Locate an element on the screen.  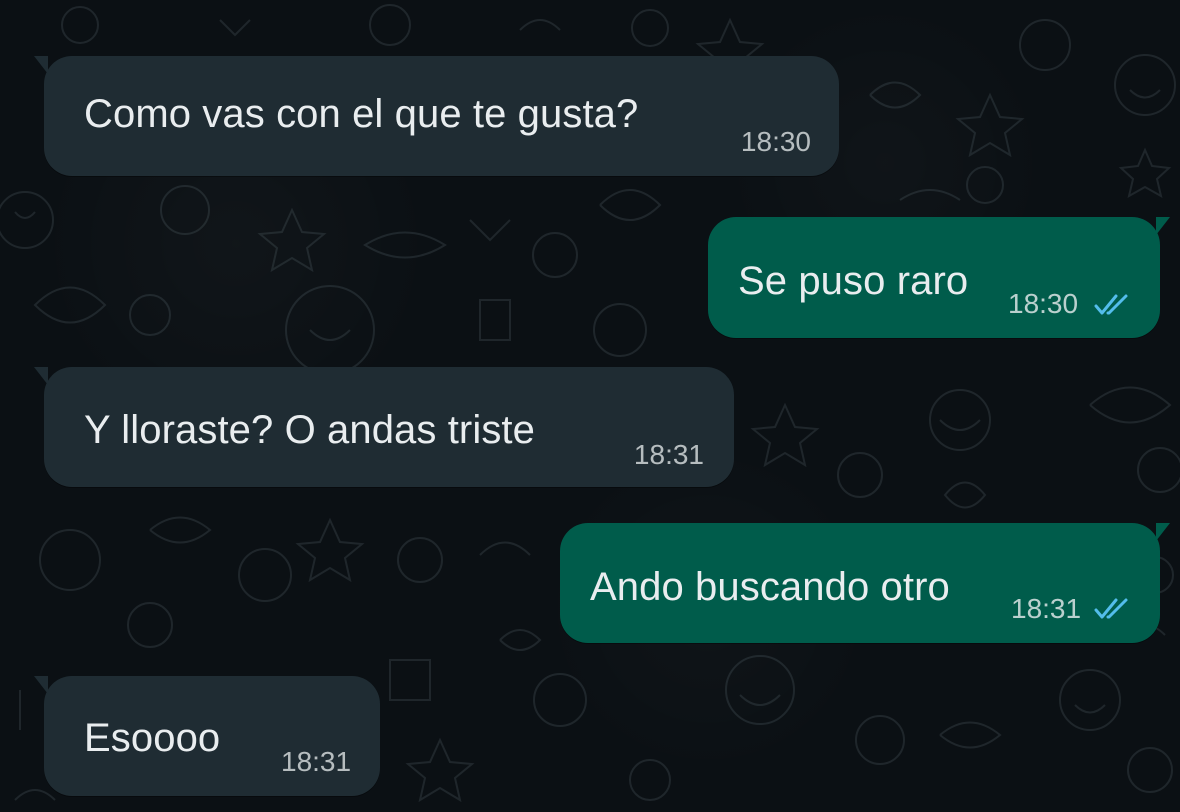
message-bubble-incoming: Esoooo 18:31 is located at coordinates (207, 736).